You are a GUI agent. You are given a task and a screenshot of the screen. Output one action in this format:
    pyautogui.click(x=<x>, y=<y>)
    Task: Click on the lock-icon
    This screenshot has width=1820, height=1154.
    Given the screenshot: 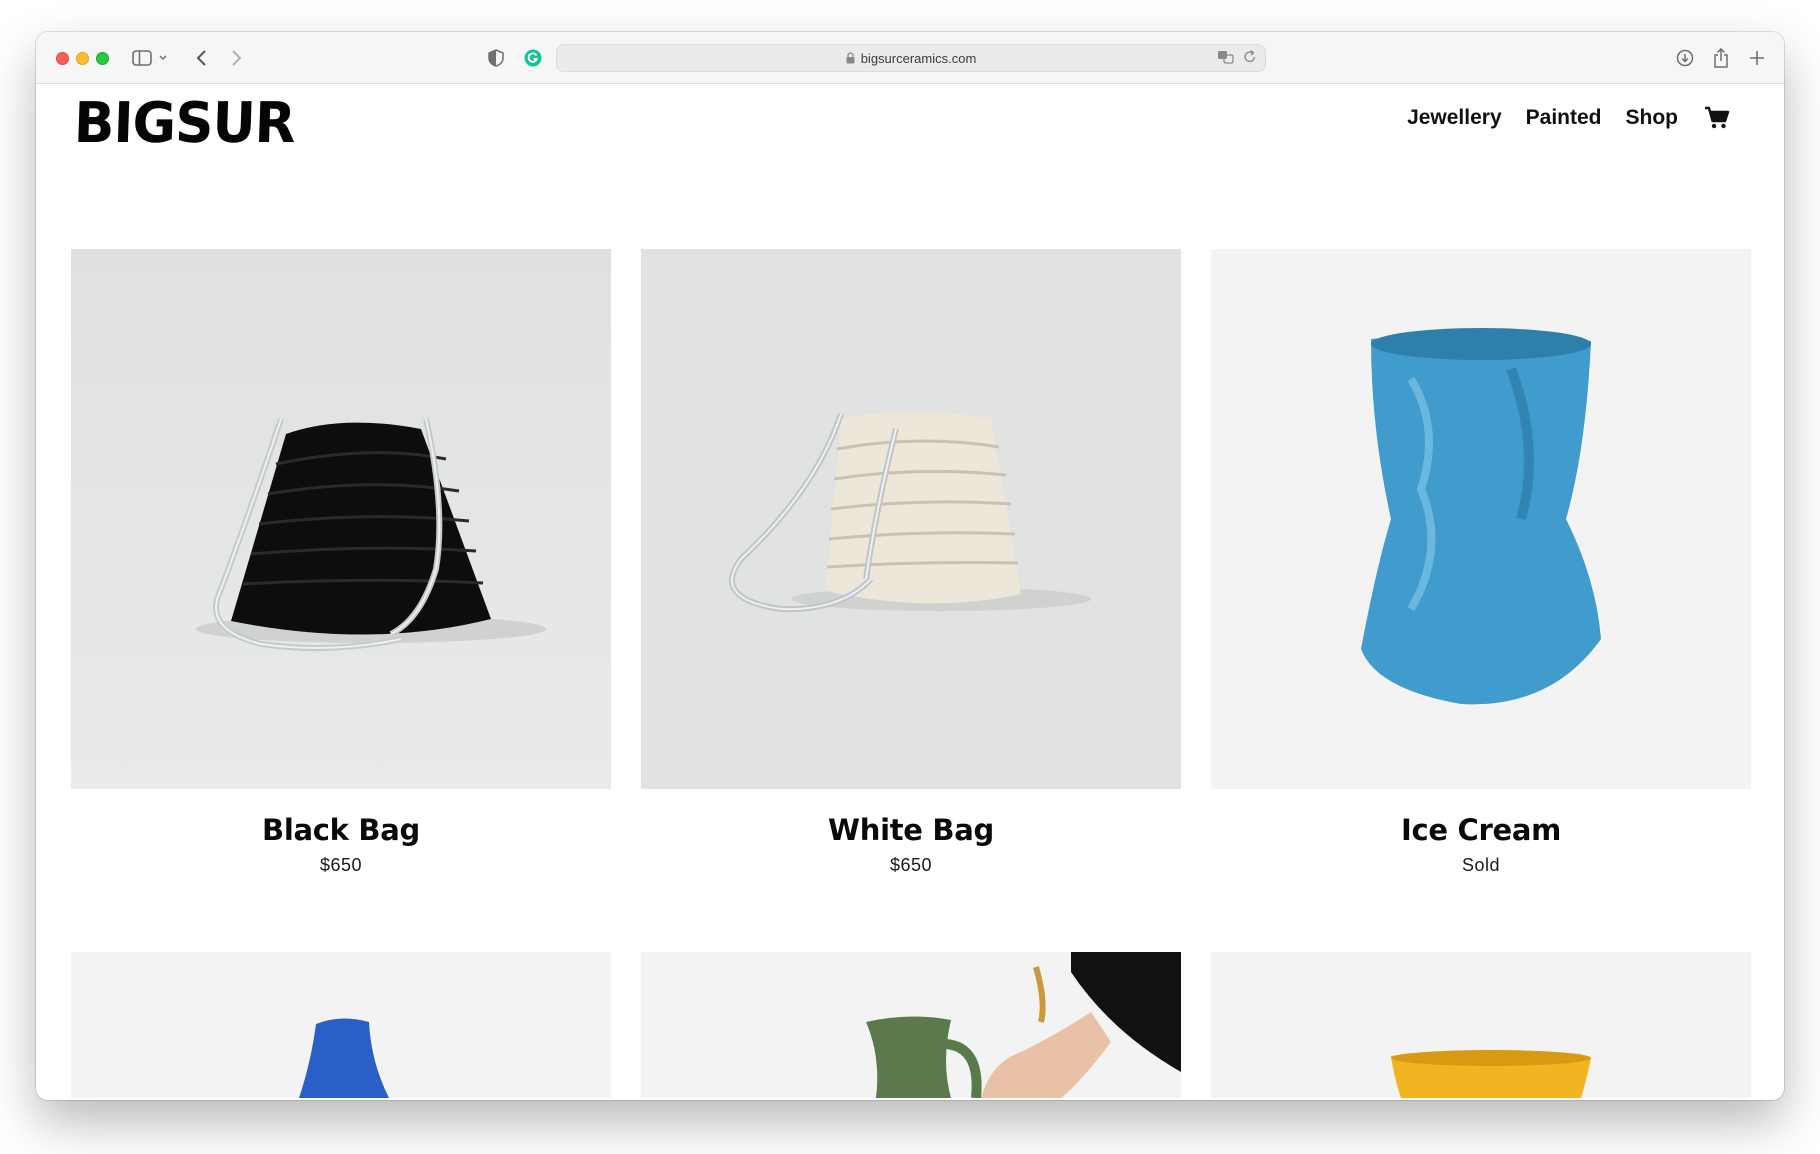 What is the action you would take?
    pyautogui.click(x=850, y=58)
    